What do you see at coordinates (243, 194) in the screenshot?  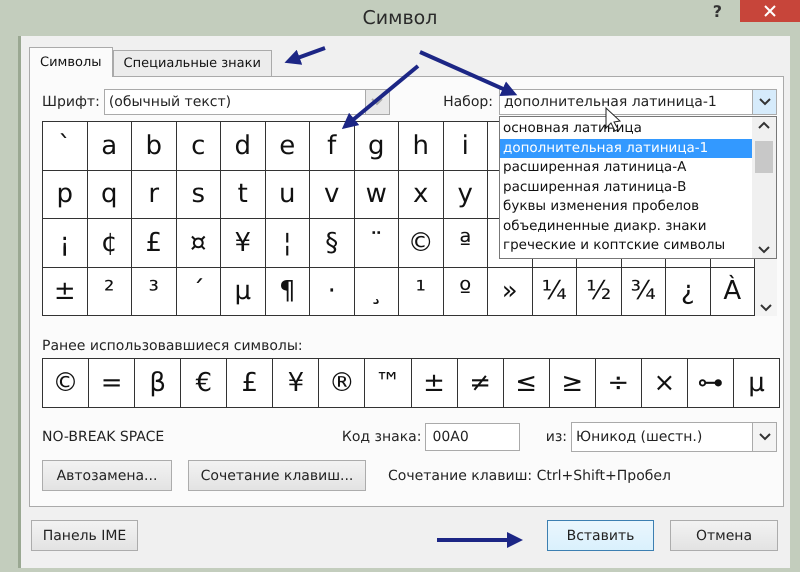 I see `symbol-cell: t` at bounding box center [243, 194].